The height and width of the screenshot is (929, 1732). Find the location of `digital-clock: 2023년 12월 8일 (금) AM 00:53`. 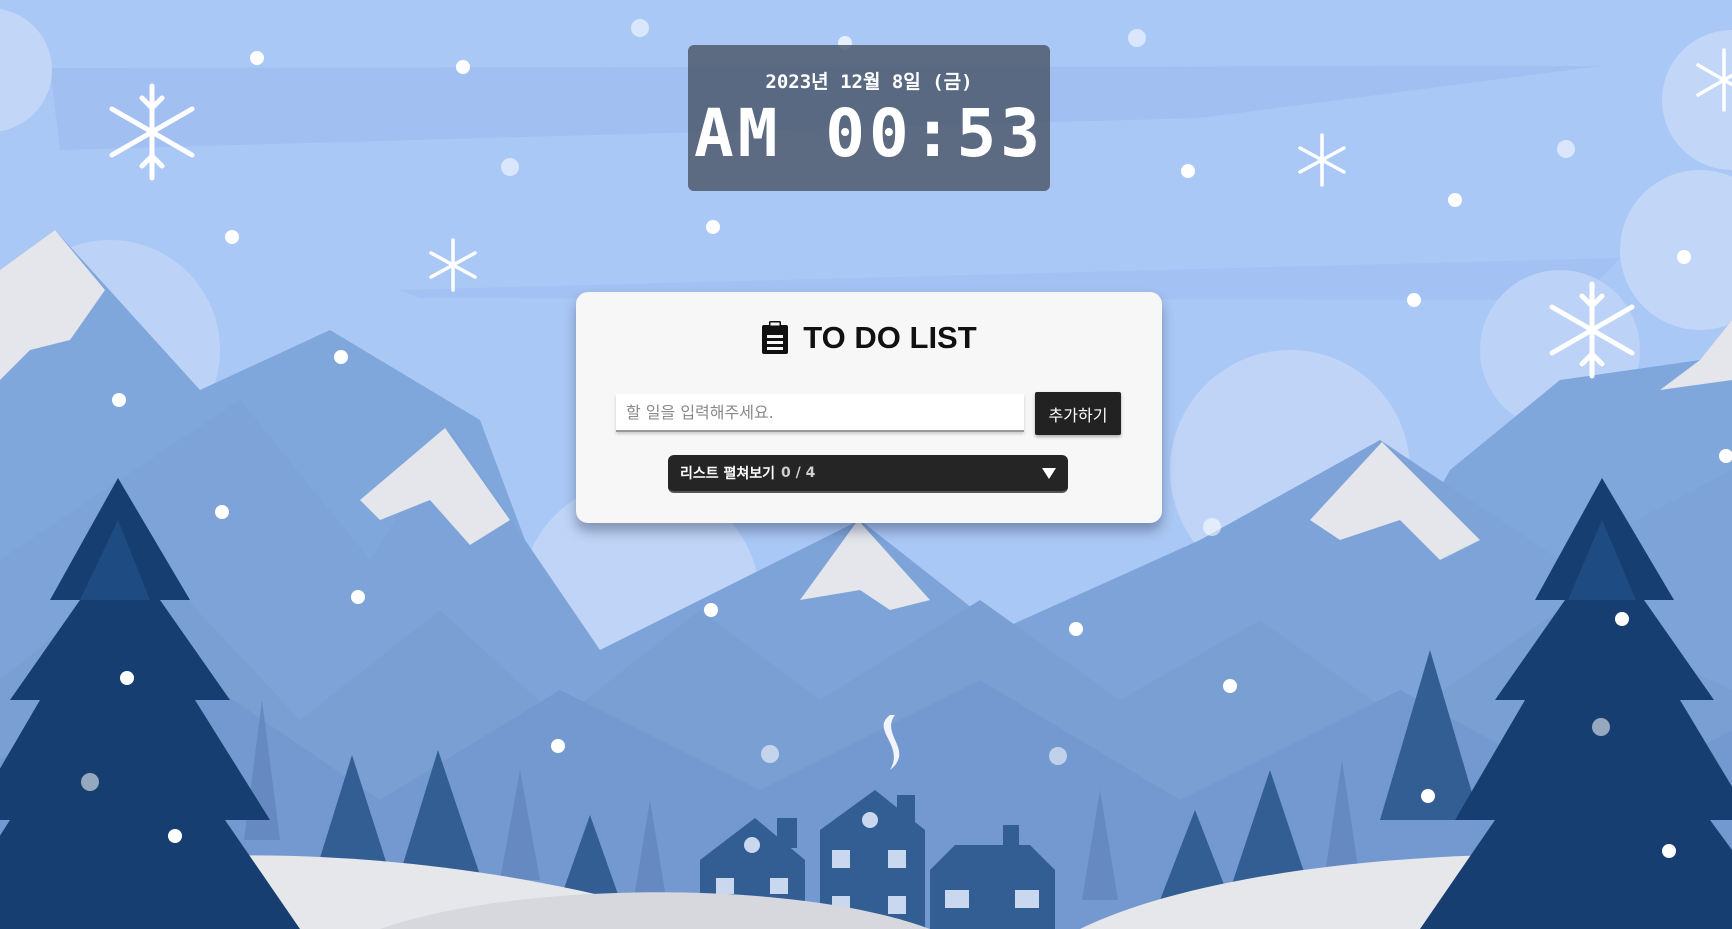

digital-clock: 2023년 12월 8일 (금) AM 00:53 is located at coordinates (869, 118).